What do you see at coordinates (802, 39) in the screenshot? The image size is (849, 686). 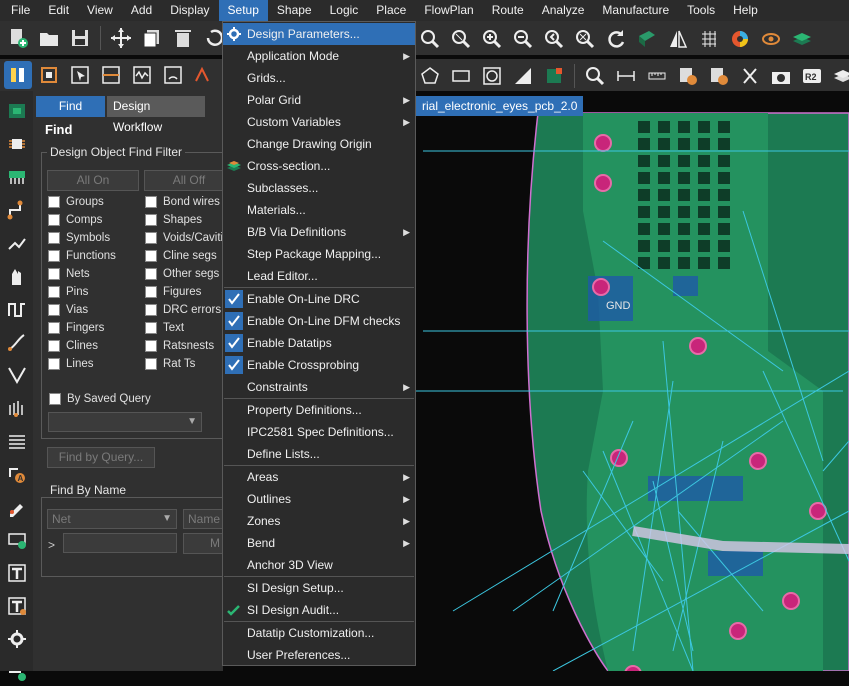 I see `layer-stack-icon` at bounding box center [802, 39].